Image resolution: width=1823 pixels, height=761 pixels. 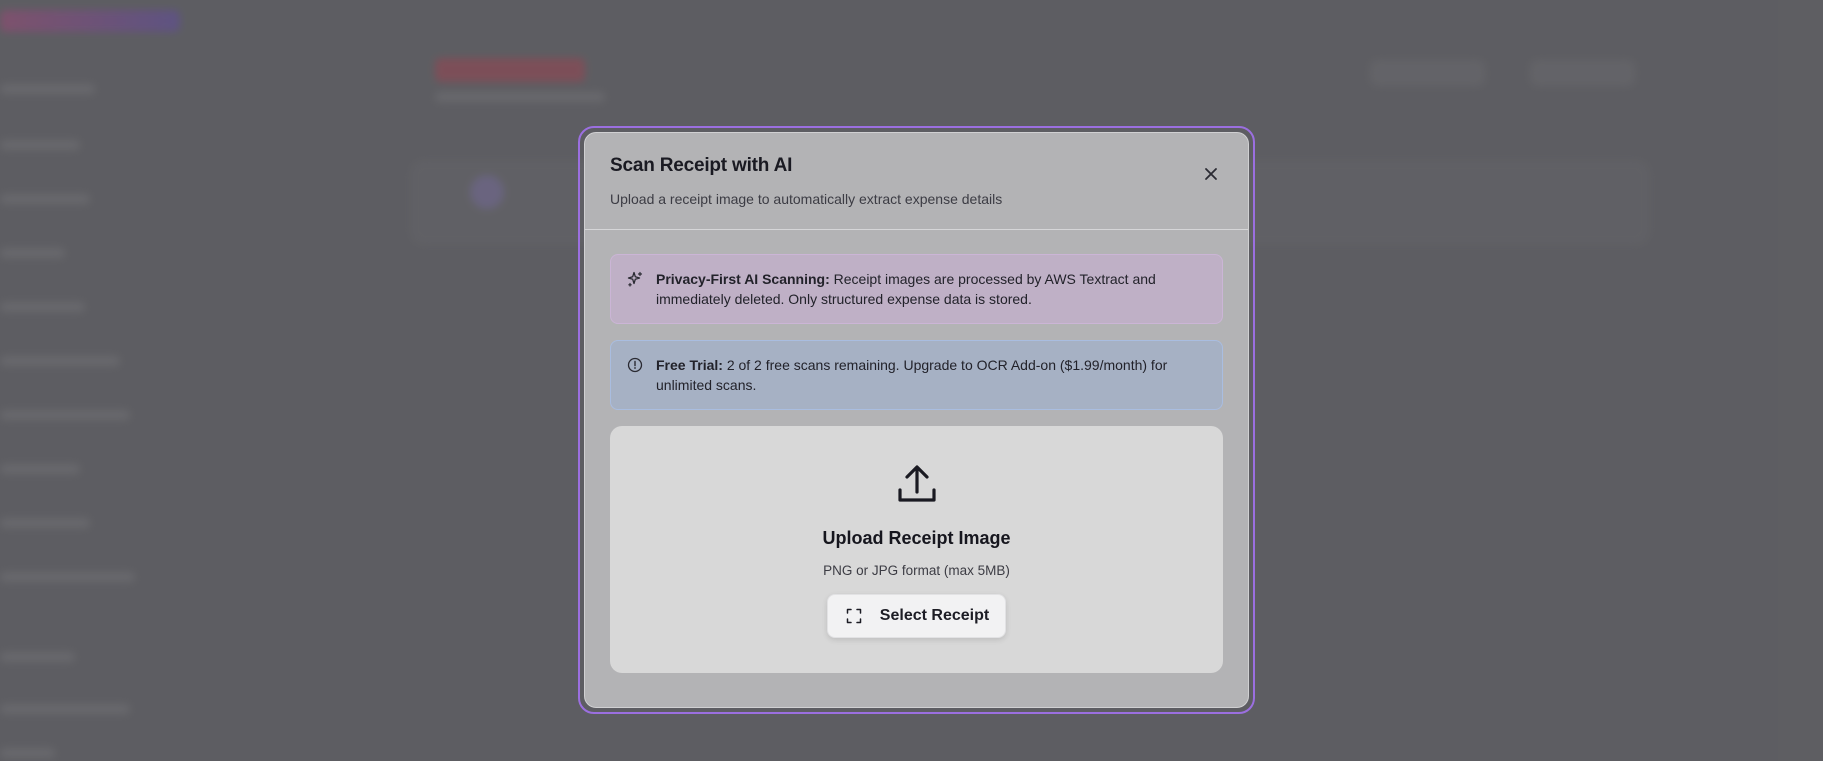 I want to click on privacy-notice-label: Privacy-First AI Scanning:, so click(x=743, y=279).